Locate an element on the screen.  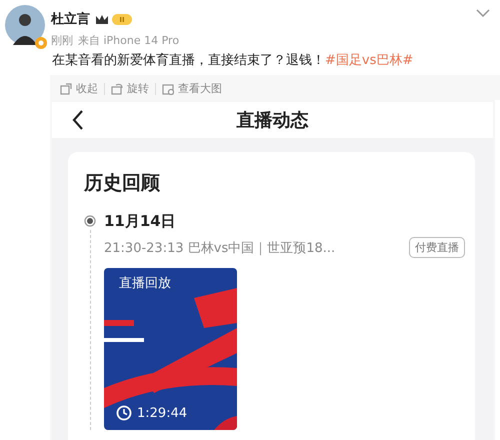
clock-icon is located at coordinates (124, 413).